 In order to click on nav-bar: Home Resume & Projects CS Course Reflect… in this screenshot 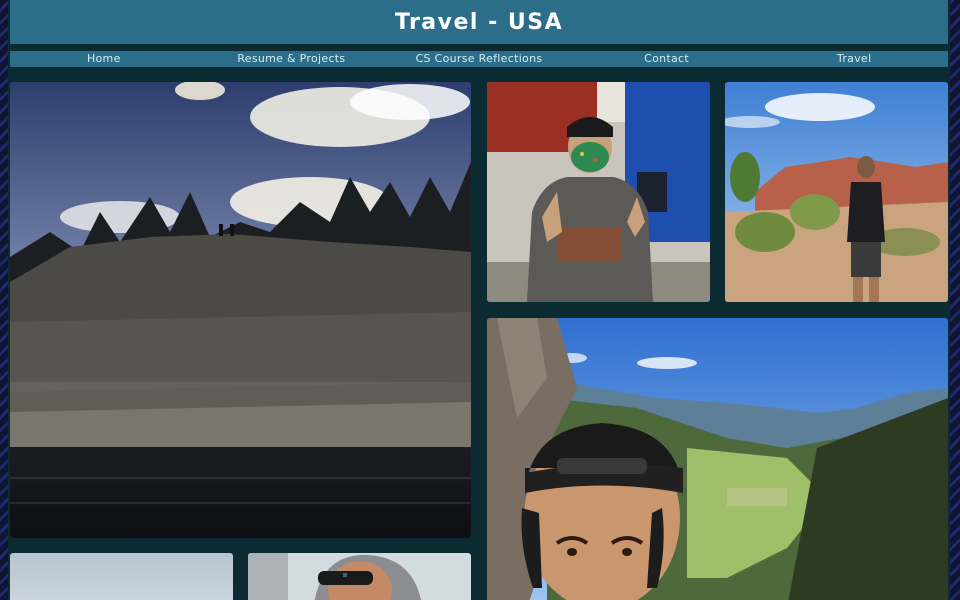, I will do `click(479, 59)`.